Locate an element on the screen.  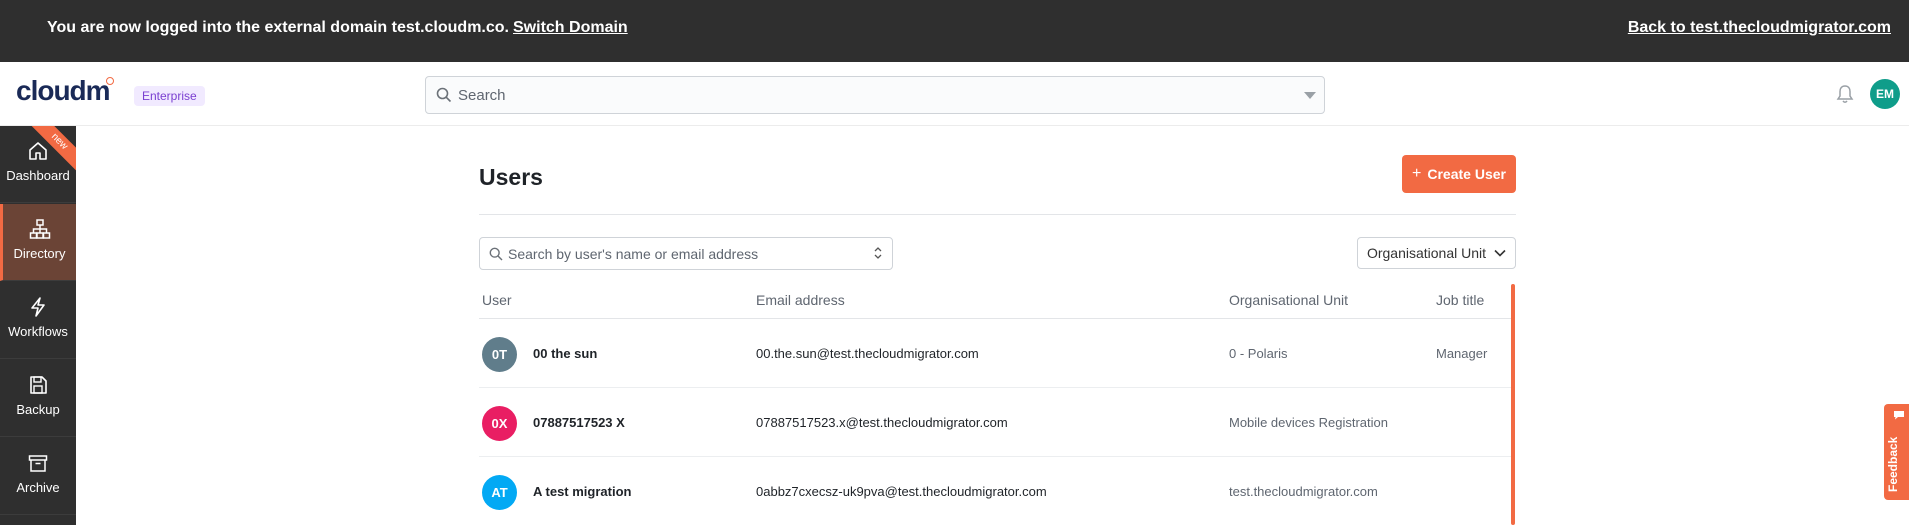
avatar: 0X is located at coordinates (499, 423).